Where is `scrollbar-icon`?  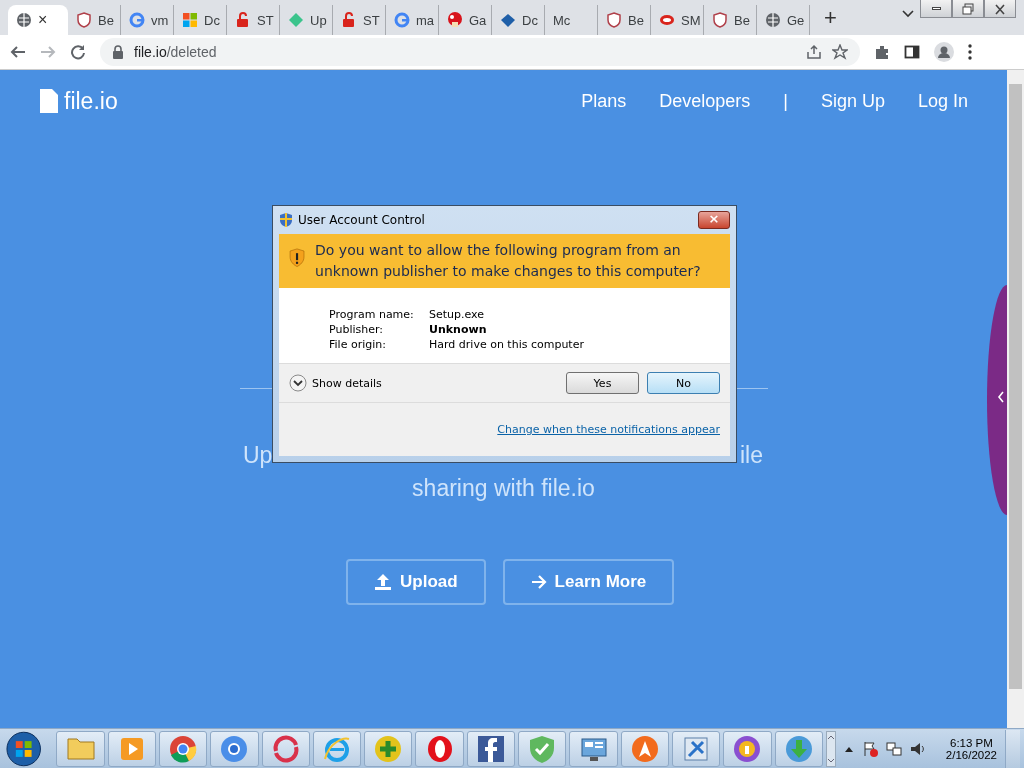
scrollbar-icon is located at coordinates (830, 748).